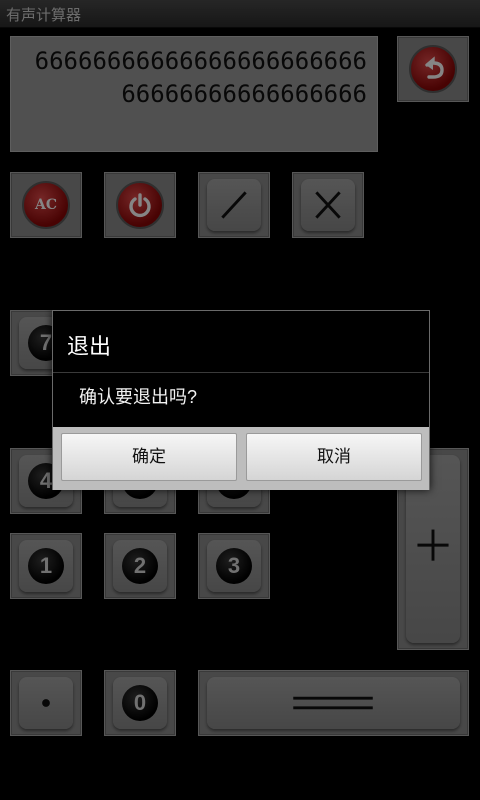 The height and width of the screenshot is (800, 480). I want to click on cancel-button: 取消, so click(334, 457).